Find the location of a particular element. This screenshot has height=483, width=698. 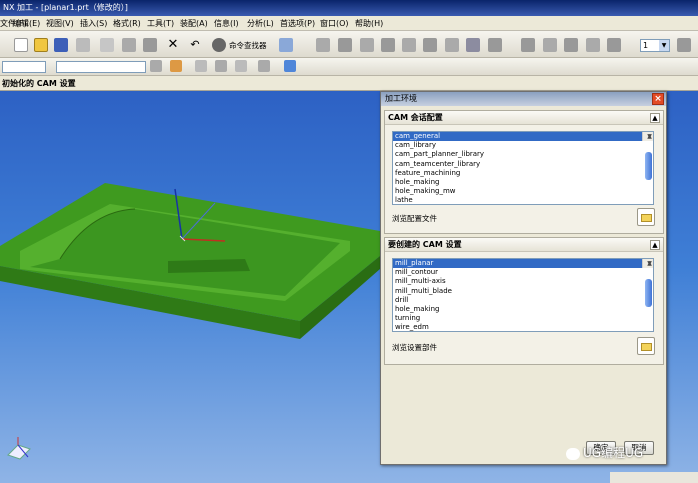

type-filter-select is located at coordinates (24, 67).